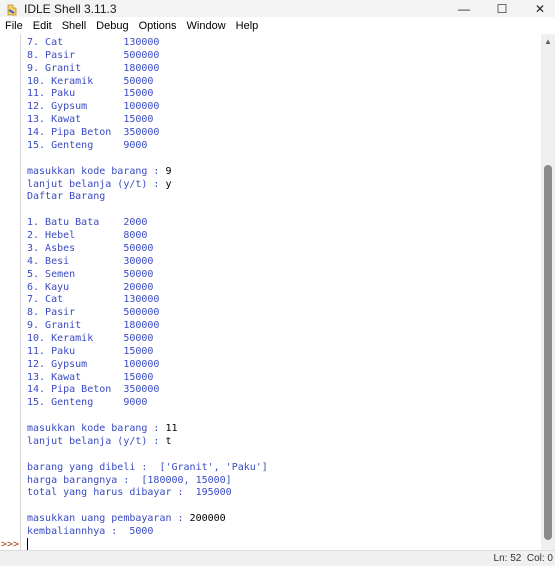  I want to click on shell-output-text: total yang harus dibayar : 195000, so click(129, 493).